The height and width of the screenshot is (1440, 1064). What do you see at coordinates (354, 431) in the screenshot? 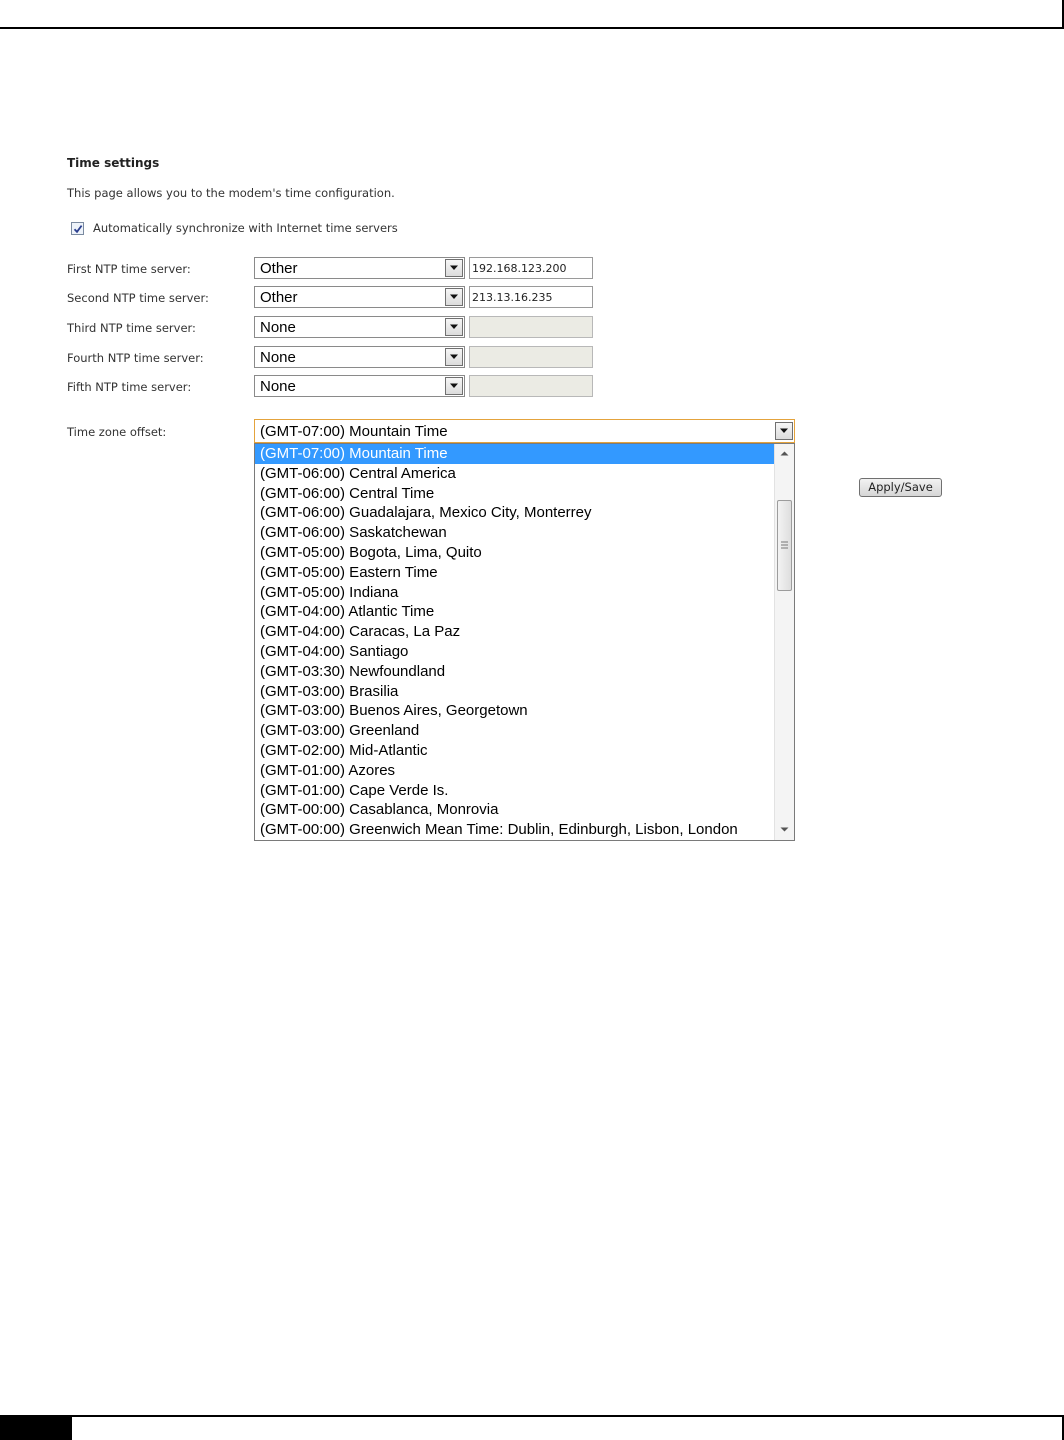
I see `timezone-select-value: (GMT-07:00) Mountain Time` at bounding box center [354, 431].